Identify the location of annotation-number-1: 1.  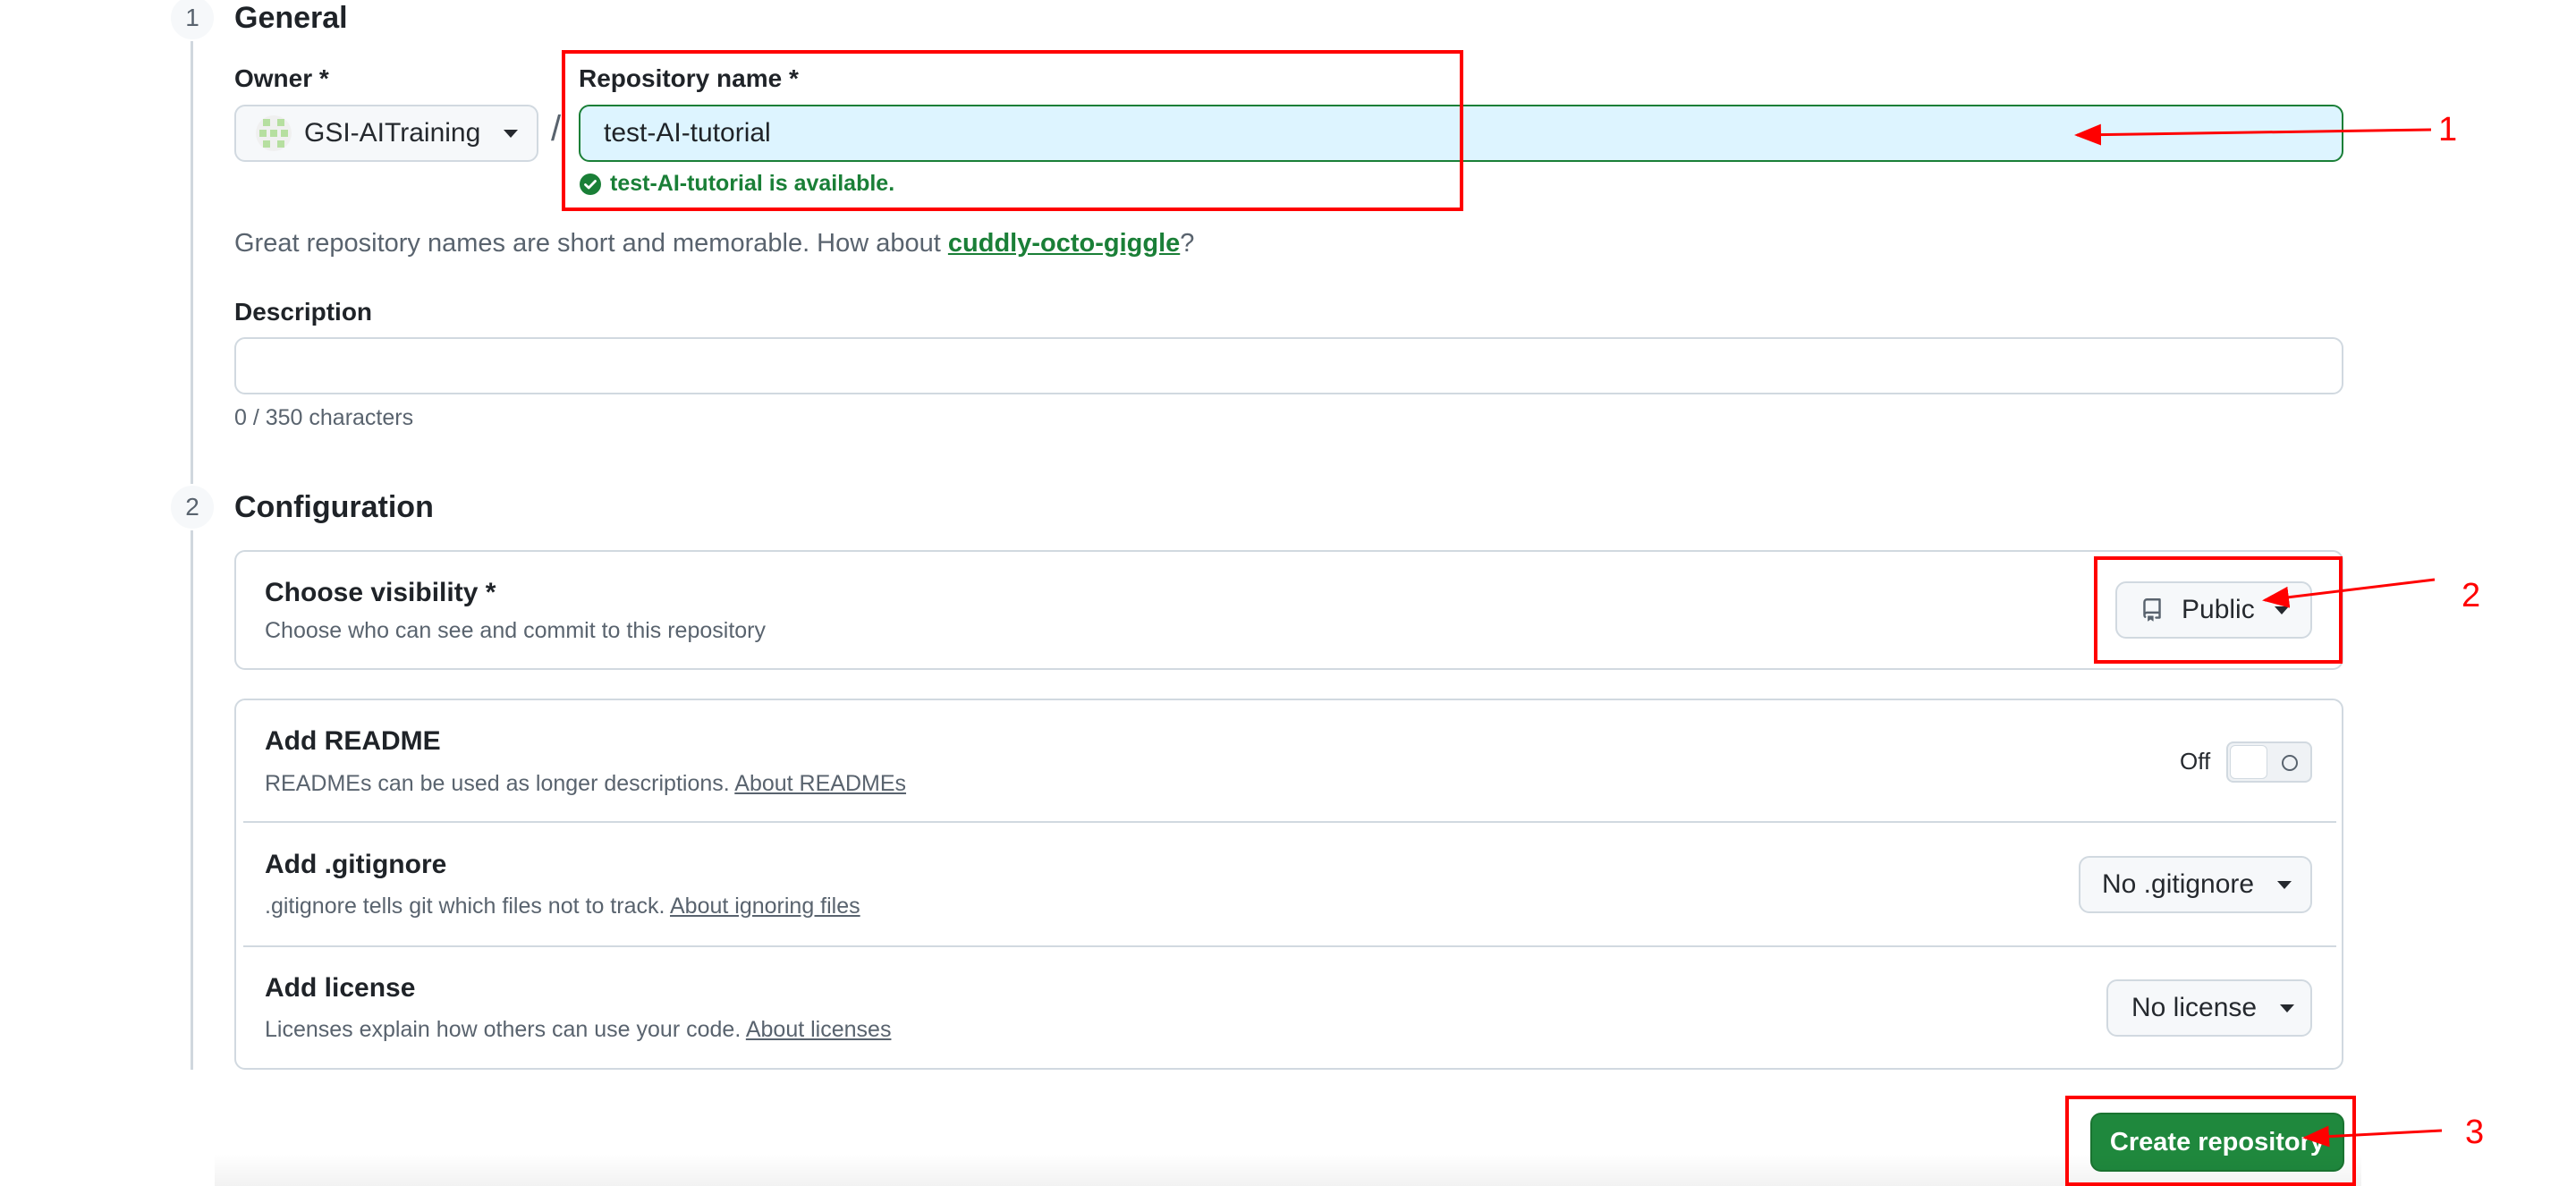
(2448, 129).